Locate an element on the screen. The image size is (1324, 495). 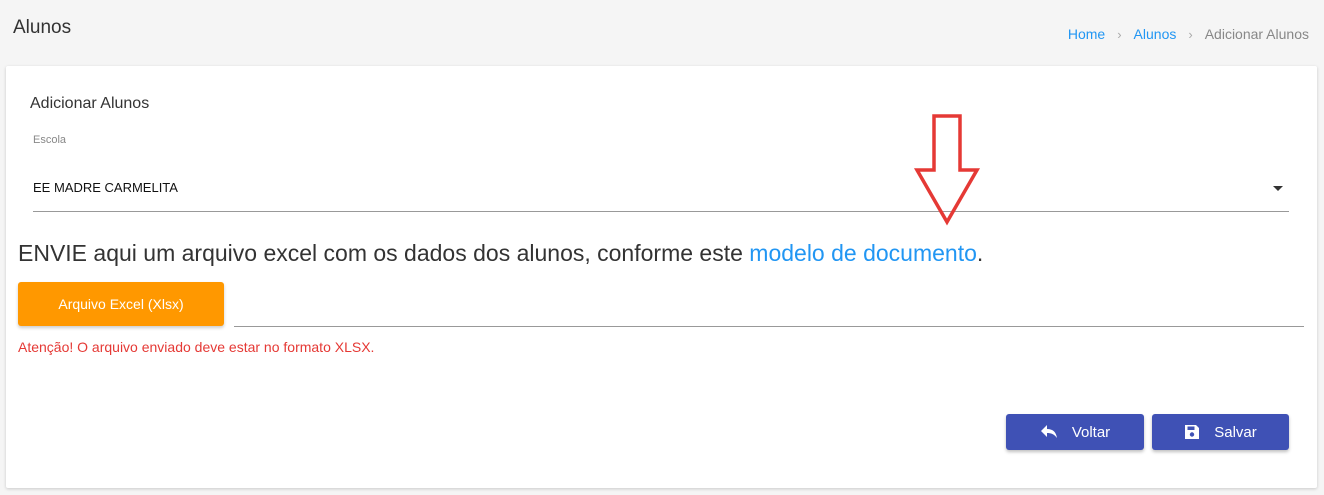
reply-arrow-icon is located at coordinates (1049, 432).